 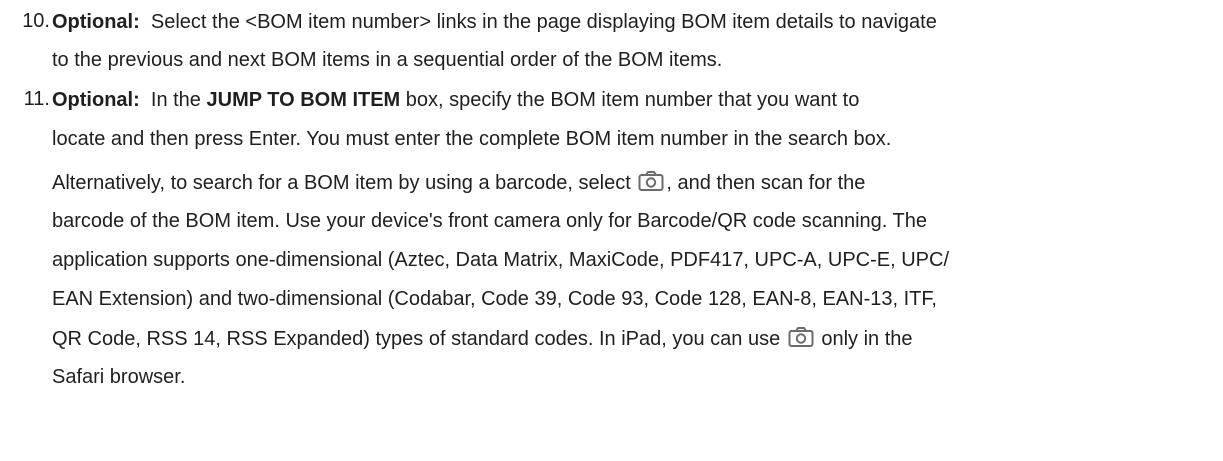 I want to click on step-number: 10., so click(x=36, y=21).